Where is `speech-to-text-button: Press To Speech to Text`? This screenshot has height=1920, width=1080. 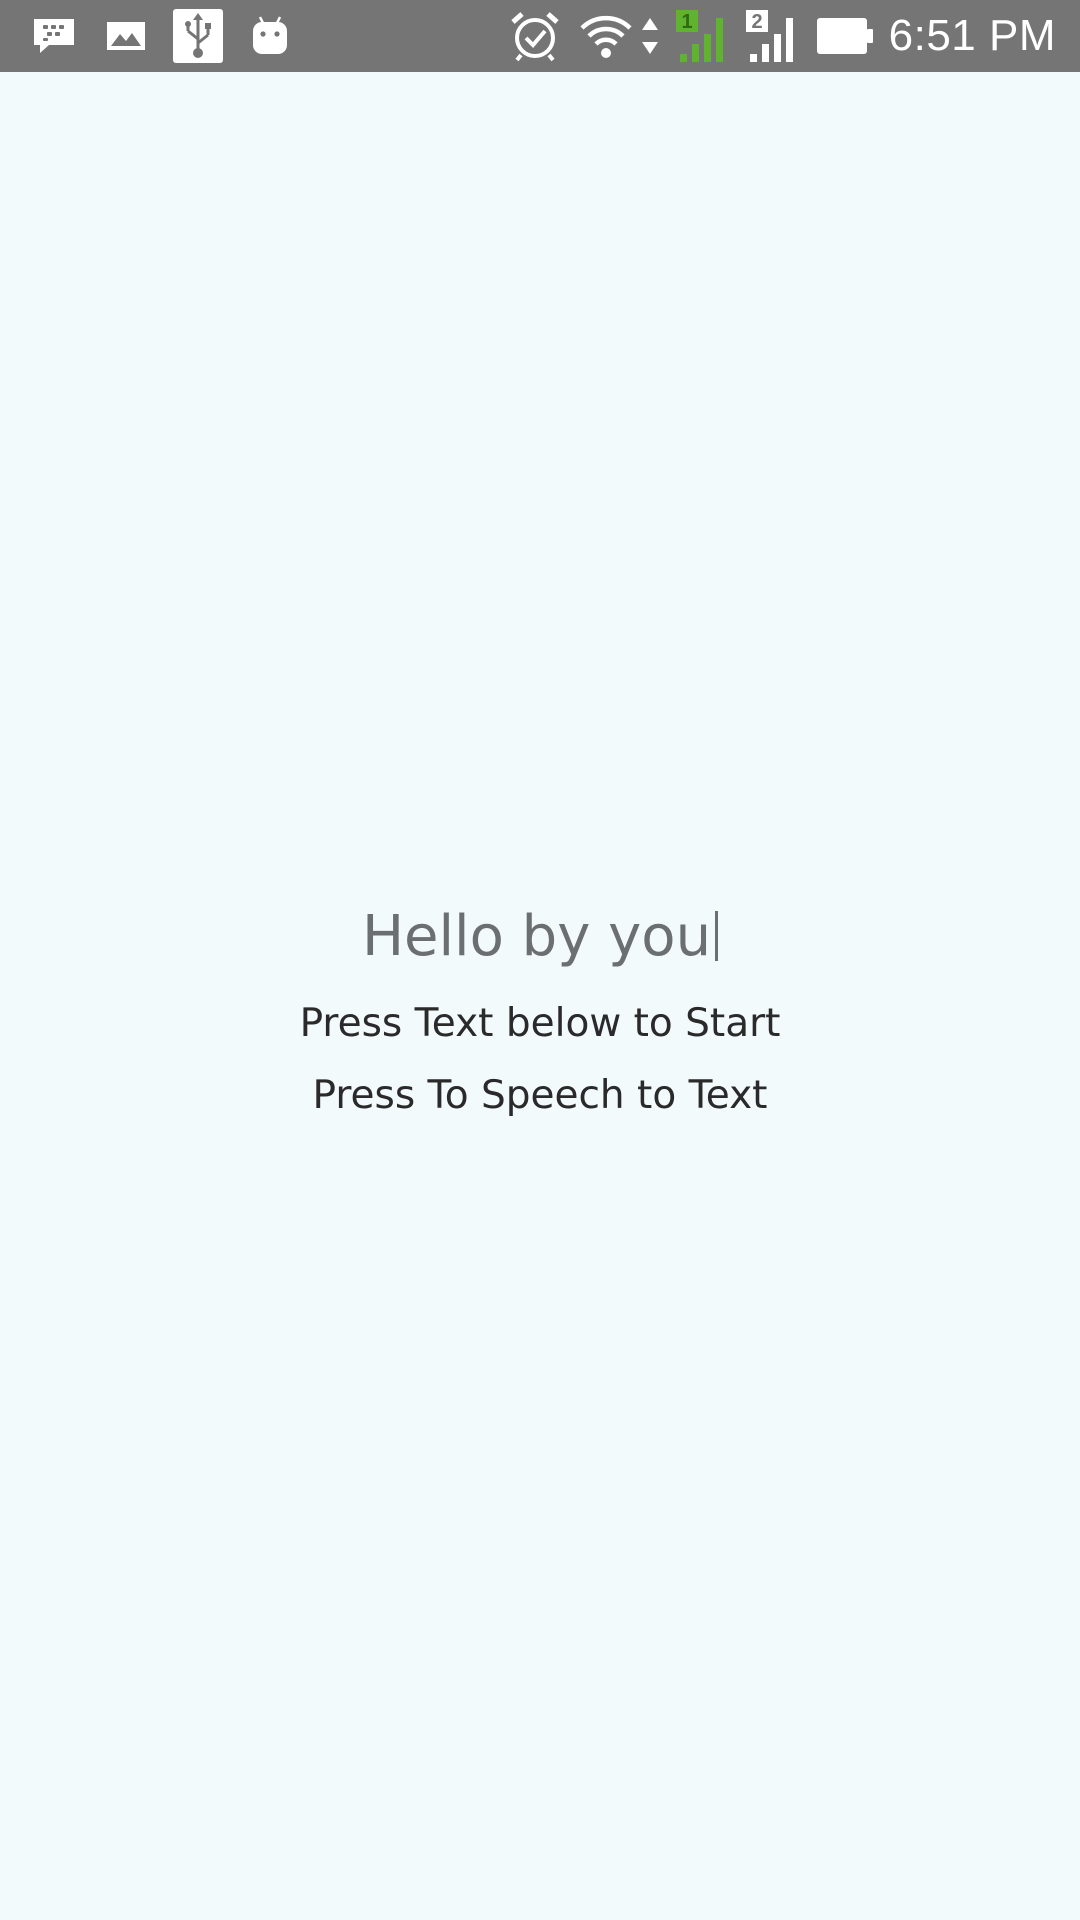 speech-to-text-button: Press To Speech to Text is located at coordinates (540, 1096).